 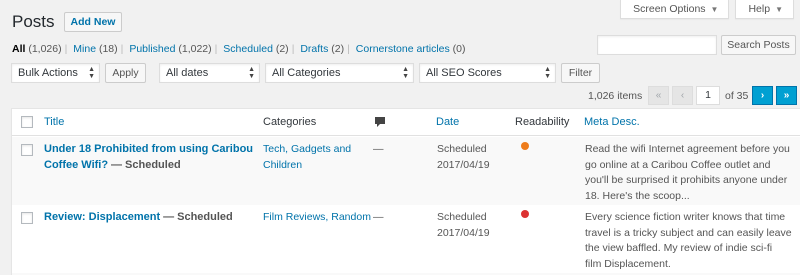 What do you see at coordinates (45, 49) in the screenshot?
I see `view-all-count: (1,026)` at bounding box center [45, 49].